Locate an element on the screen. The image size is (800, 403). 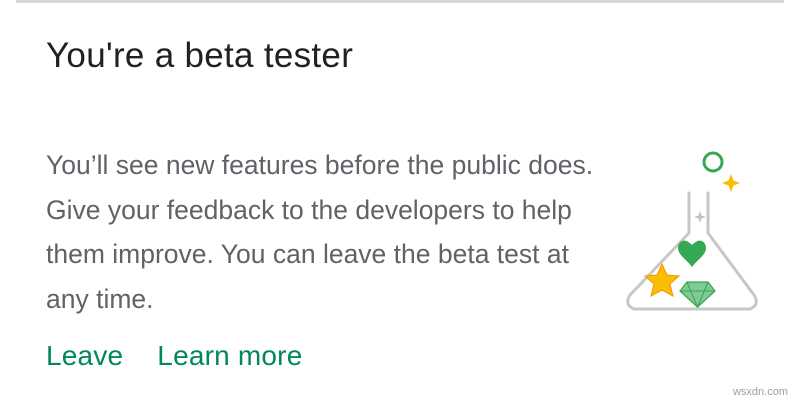
card-actions: Leave Learn more is located at coordinates (174, 356).